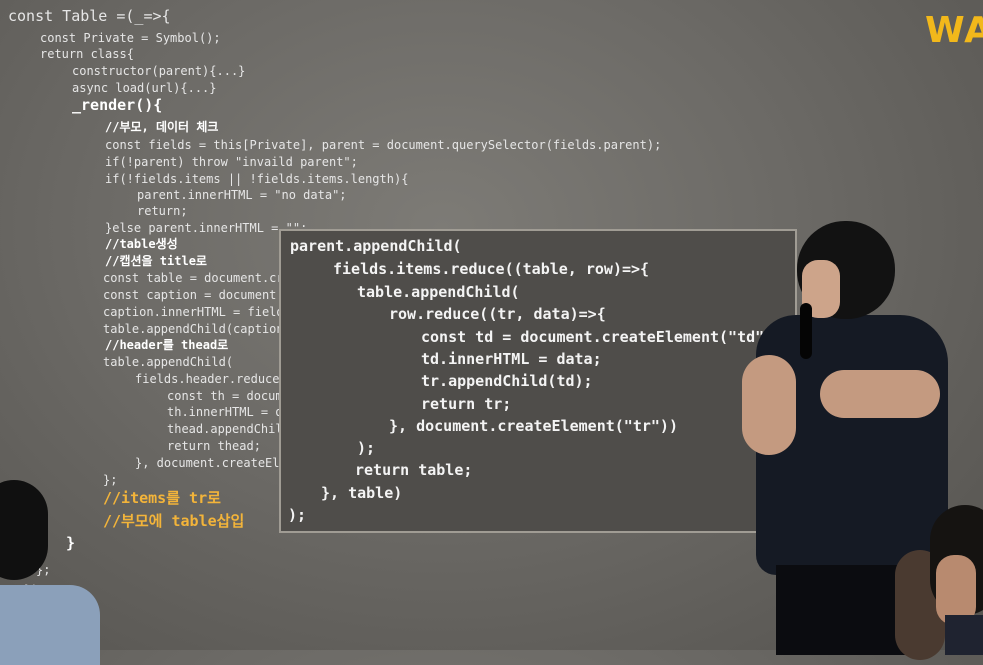 The height and width of the screenshot is (665, 983). I want to click on code-line: thead.appendChil, so click(225, 429).